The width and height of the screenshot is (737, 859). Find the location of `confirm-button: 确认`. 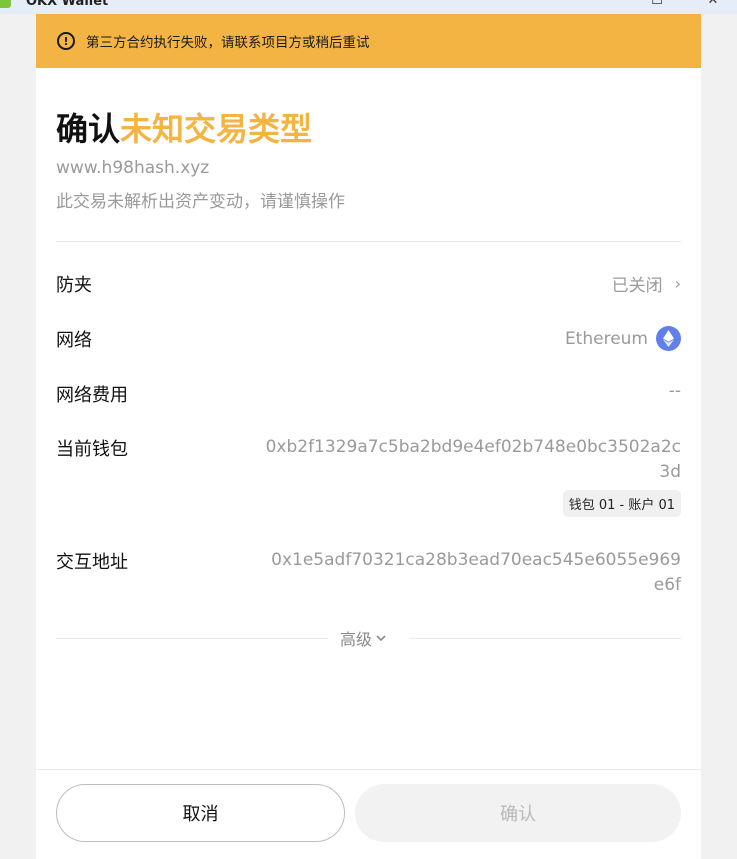

confirm-button: 确认 is located at coordinates (518, 813).